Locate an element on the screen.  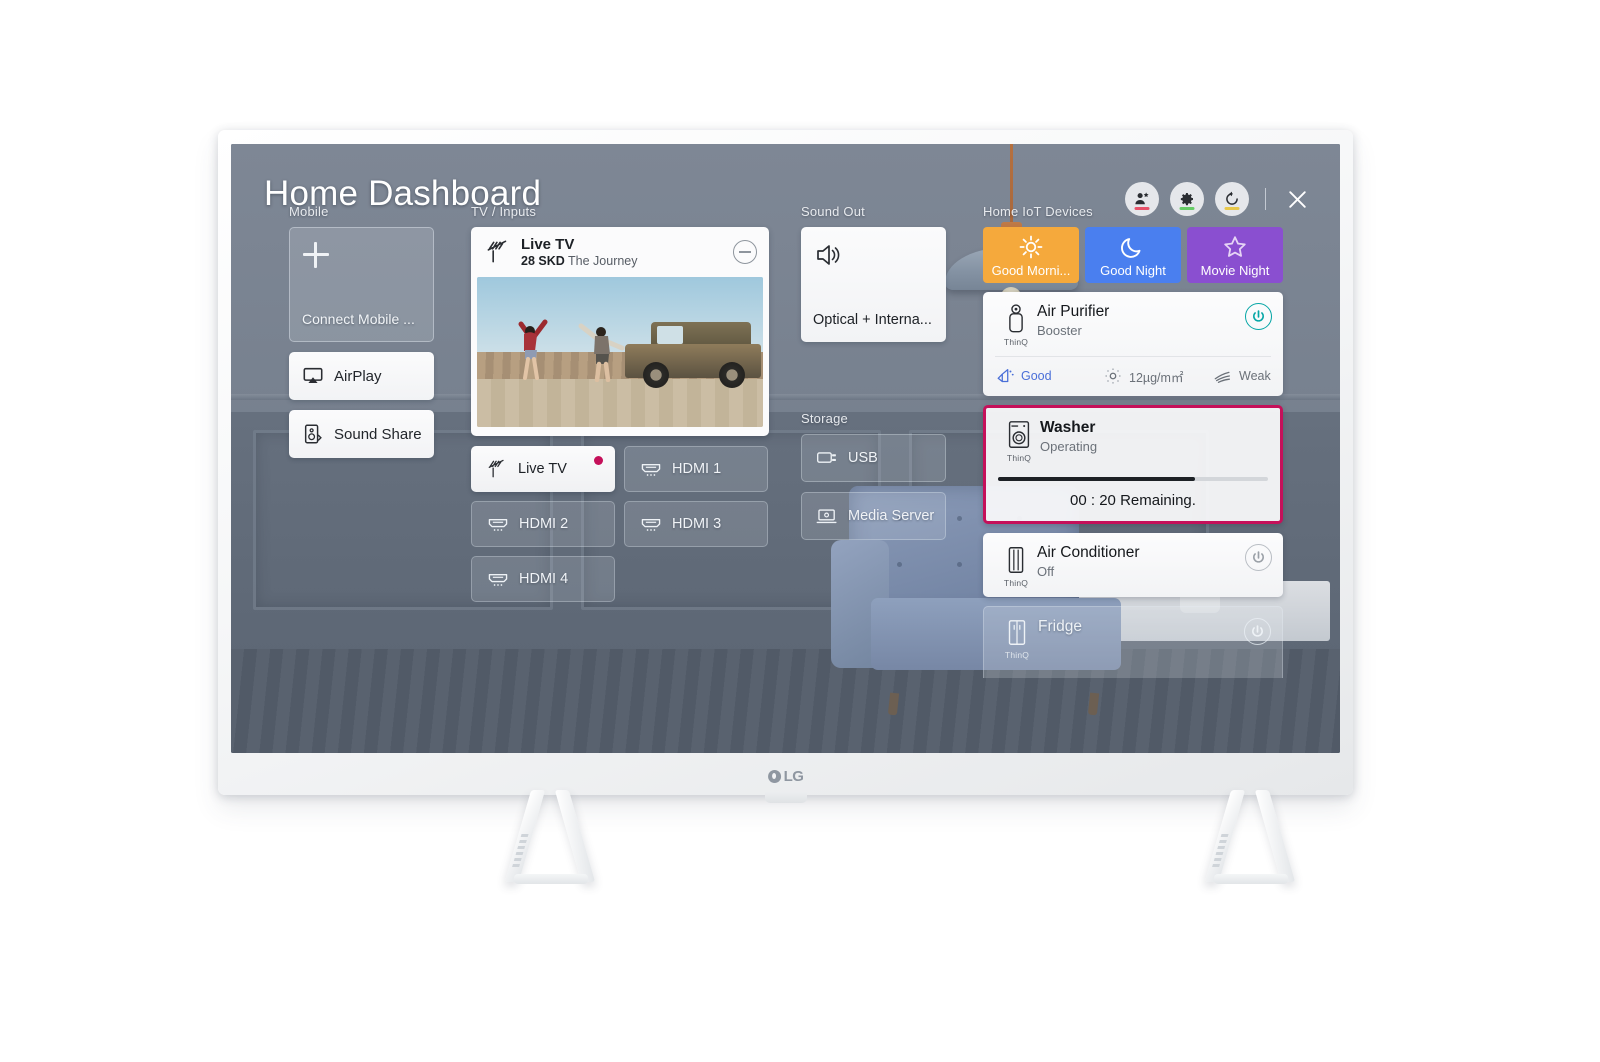
washer-brand-block: ThinQ is located at coordinates (1019, 441).